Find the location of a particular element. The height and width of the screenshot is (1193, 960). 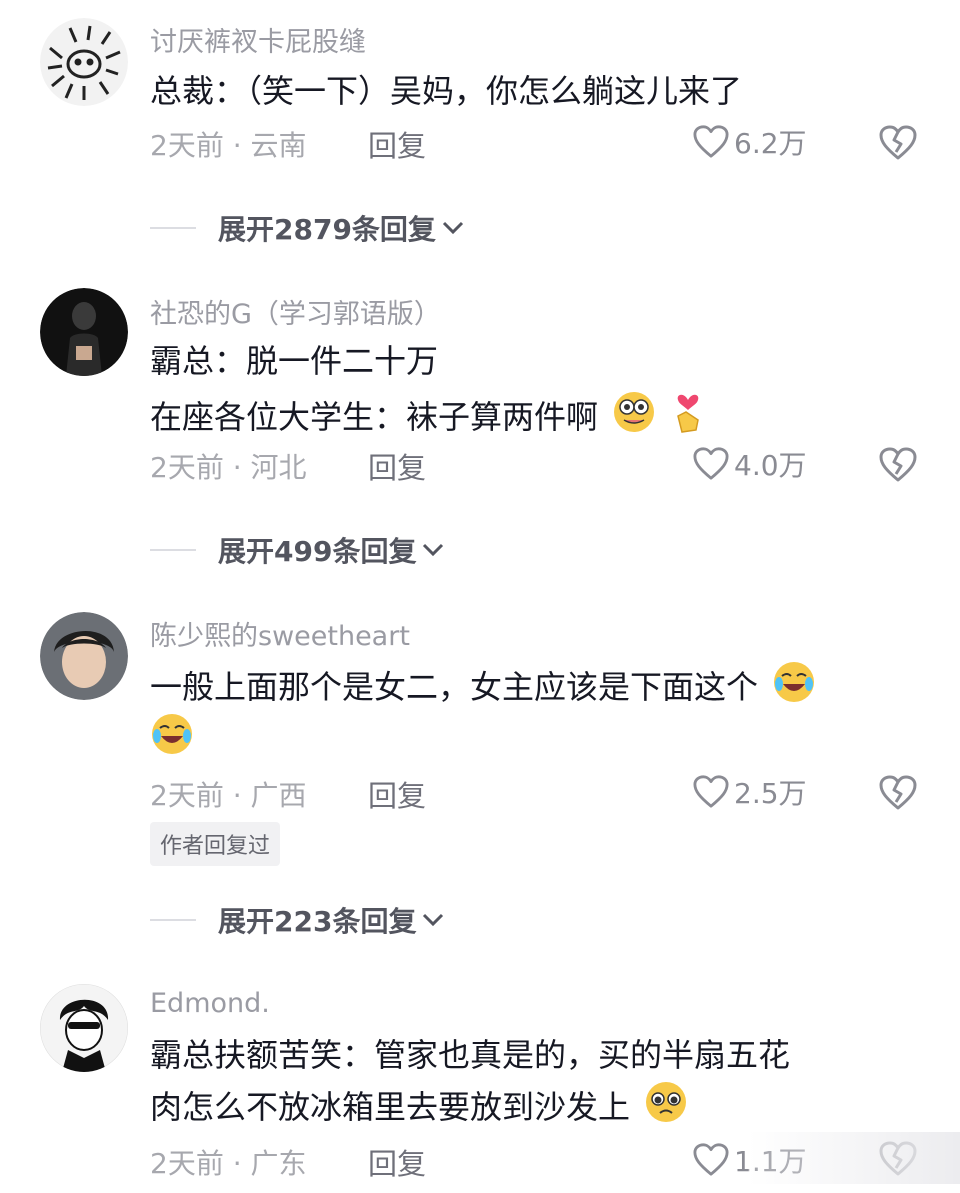

comment-line: 一般上面那个是女二，女主应该是下面这个 is located at coordinates (454, 687).